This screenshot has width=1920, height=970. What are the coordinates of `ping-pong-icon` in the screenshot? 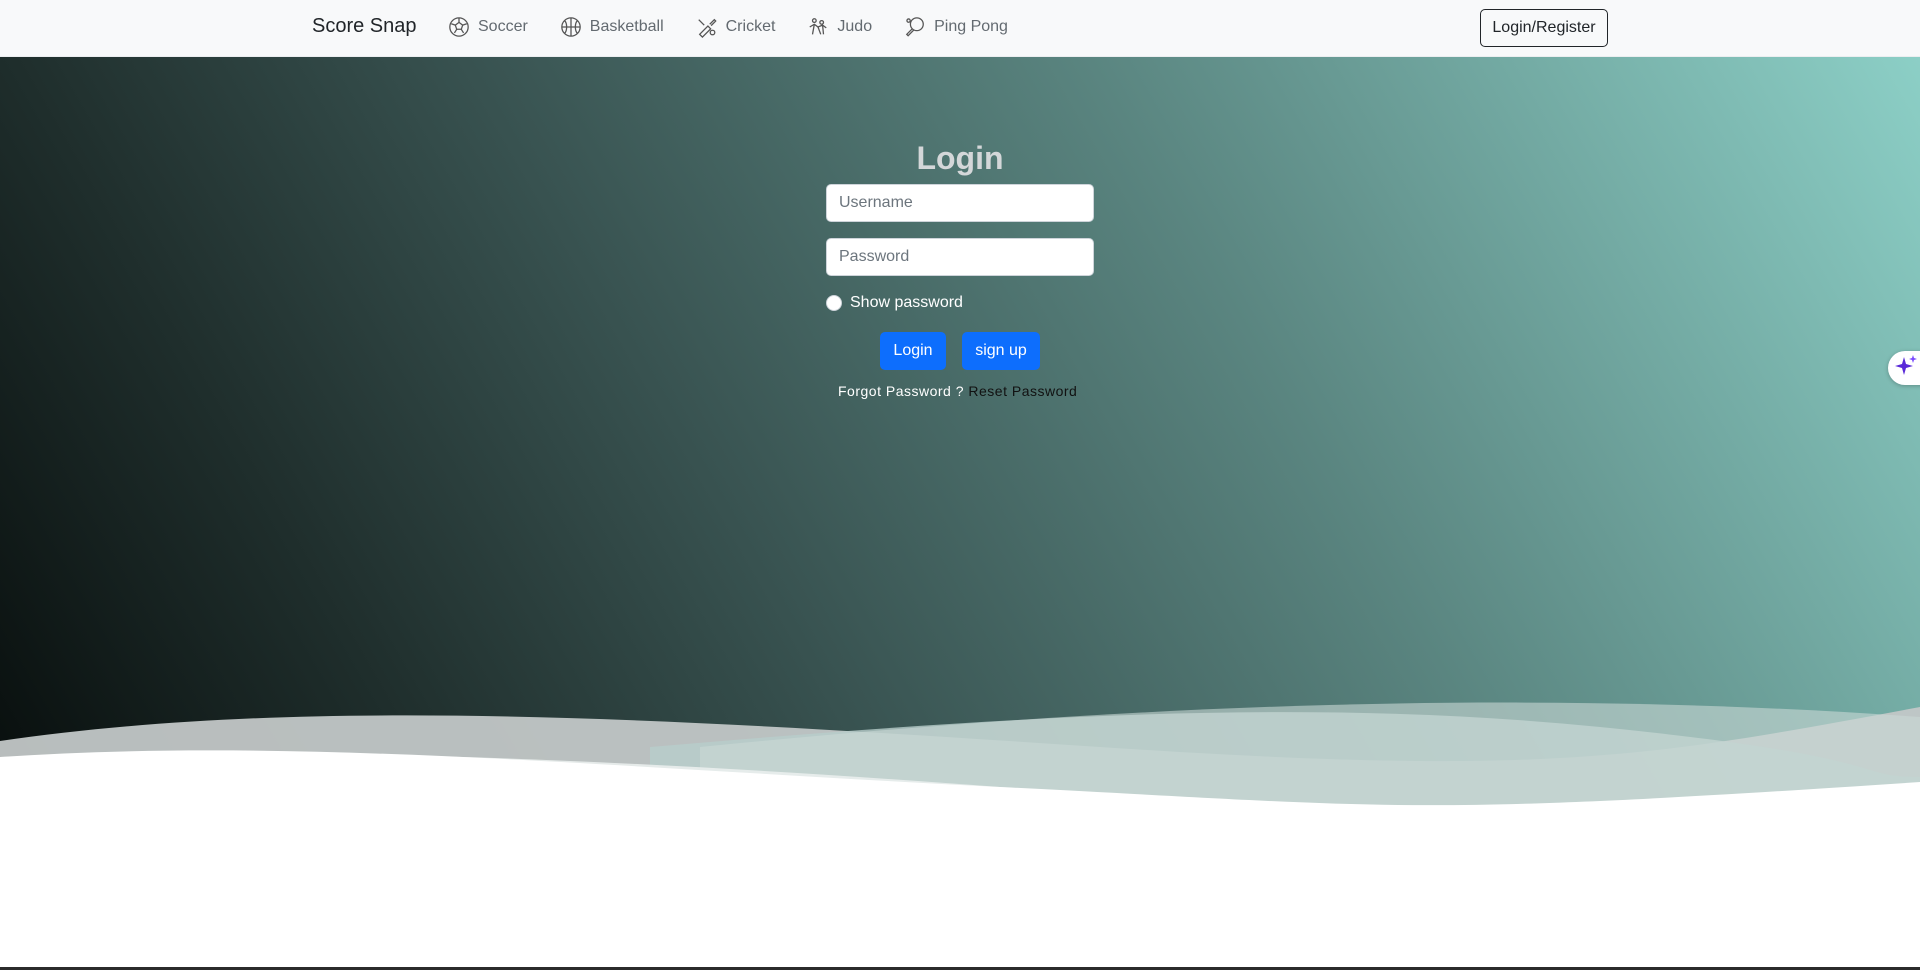 It's located at (915, 27).